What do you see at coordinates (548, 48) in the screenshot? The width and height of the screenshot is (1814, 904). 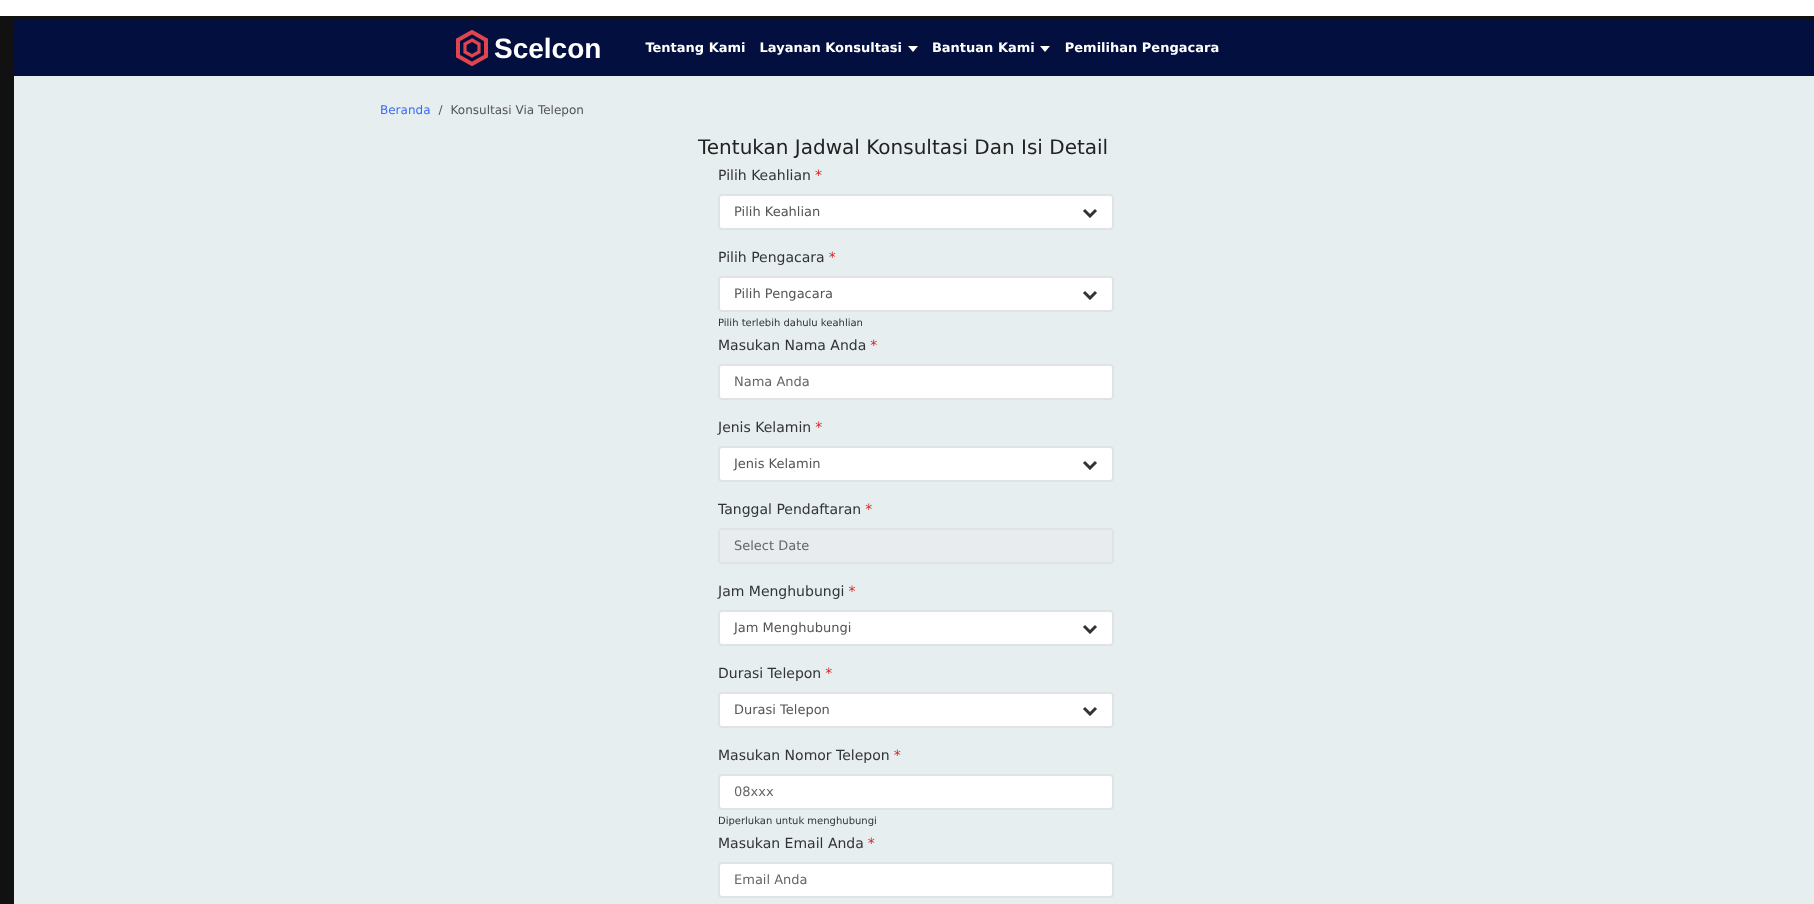 I see `brand-name: Scelcon` at bounding box center [548, 48].